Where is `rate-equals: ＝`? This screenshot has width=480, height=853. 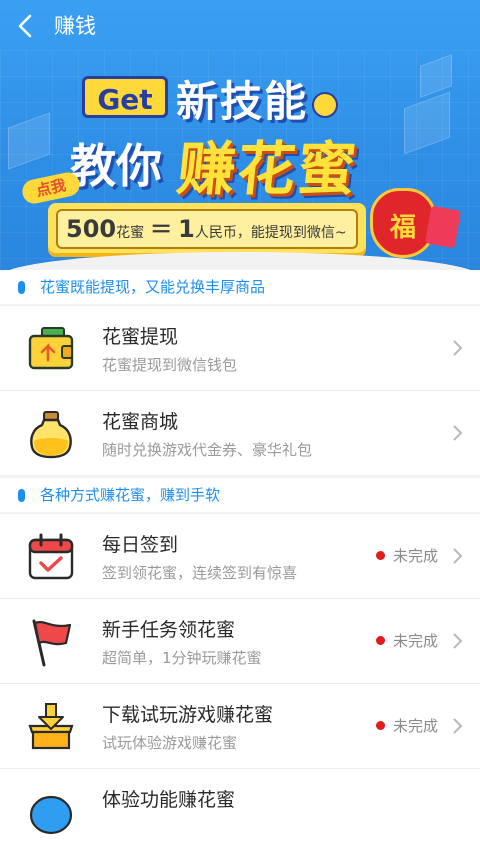 rate-equals: ＝ is located at coordinates (161, 230).